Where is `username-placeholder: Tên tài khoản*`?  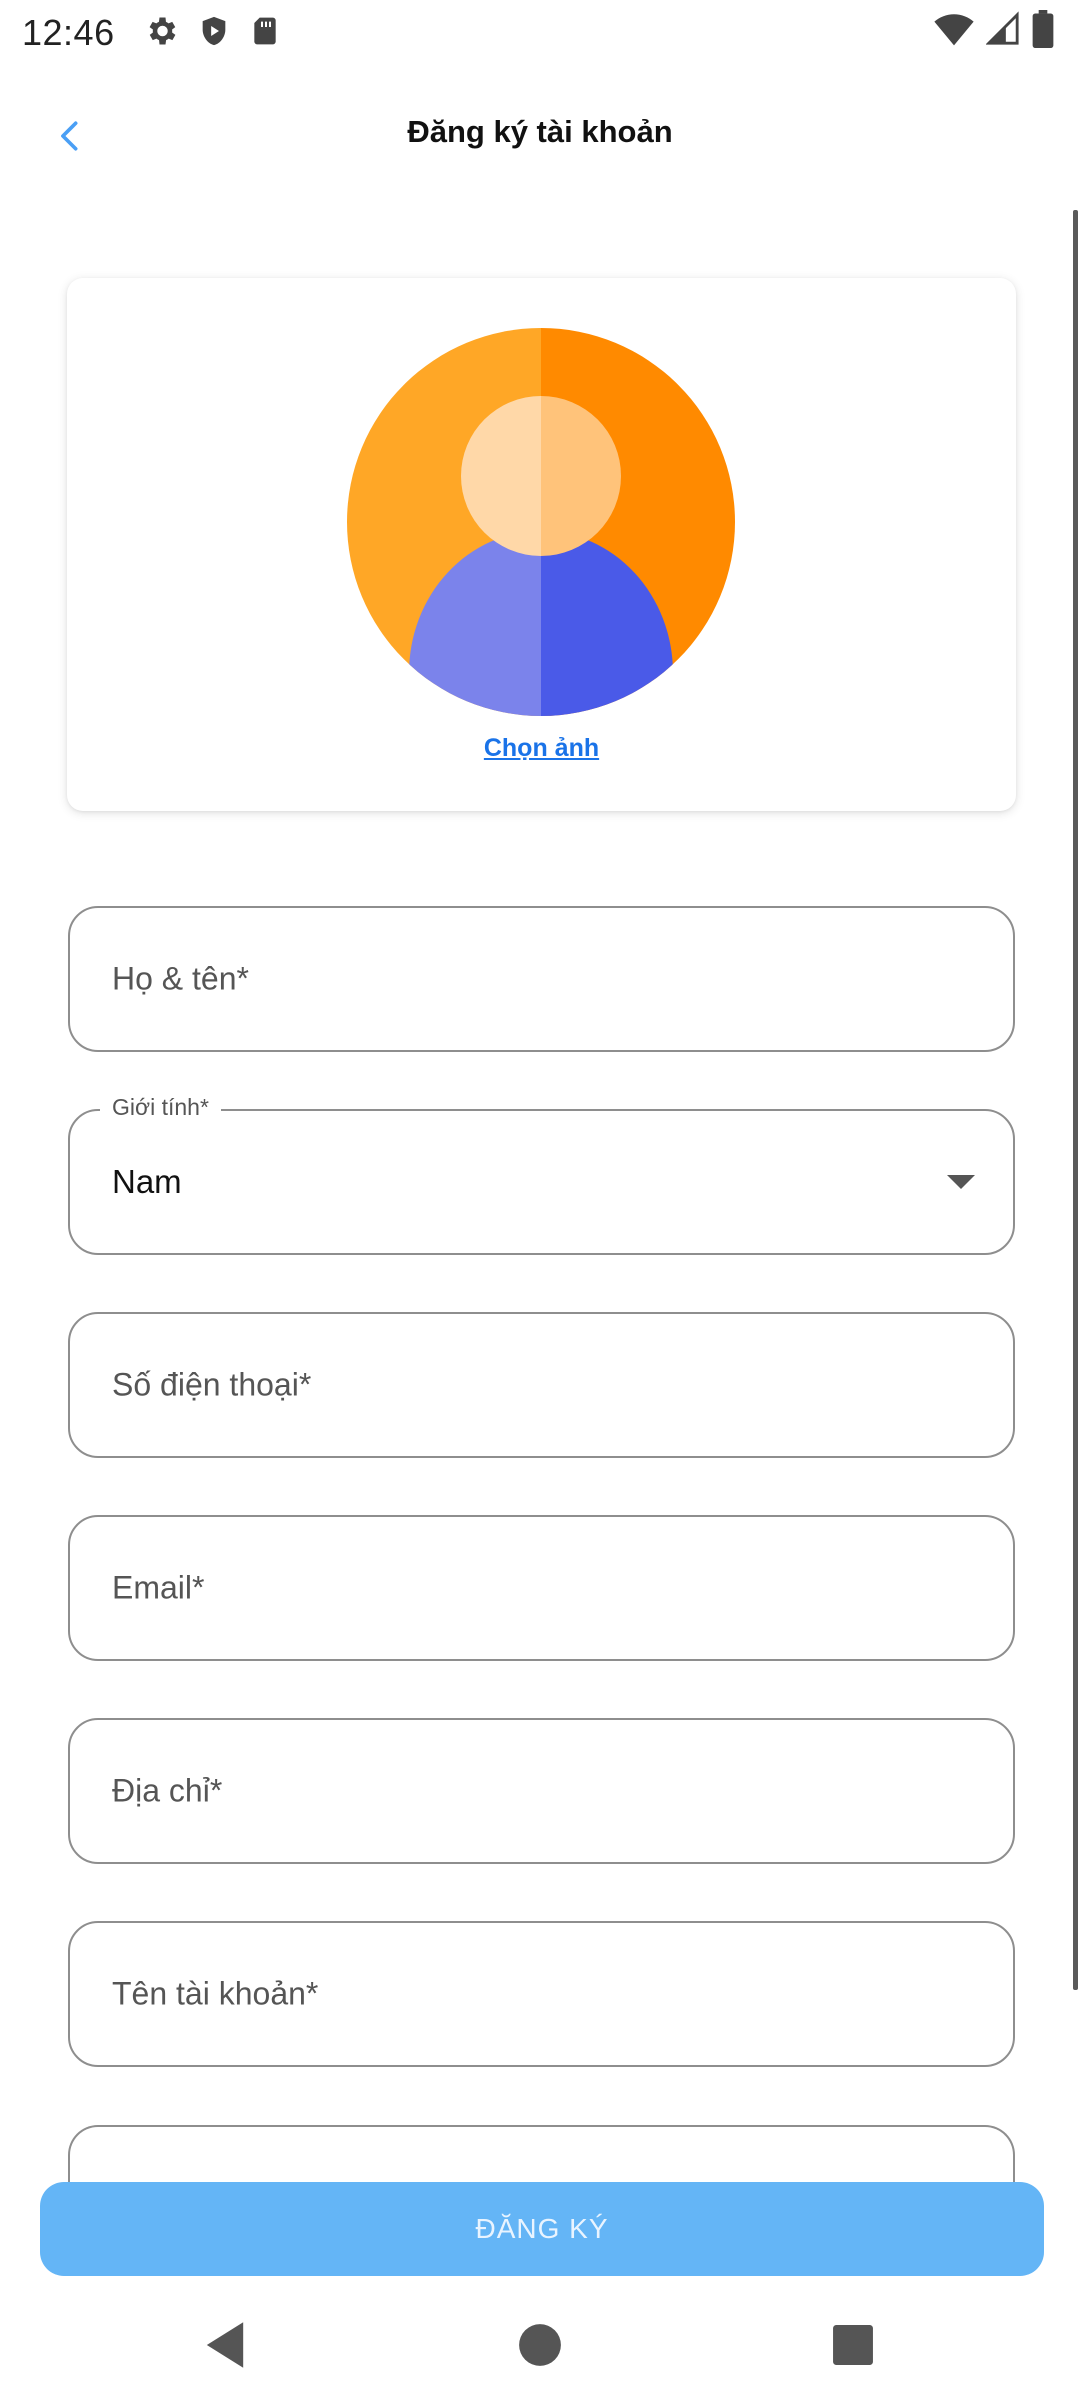
username-placeholder: Tên tài khoản* is located at coordinates (215, 1993).